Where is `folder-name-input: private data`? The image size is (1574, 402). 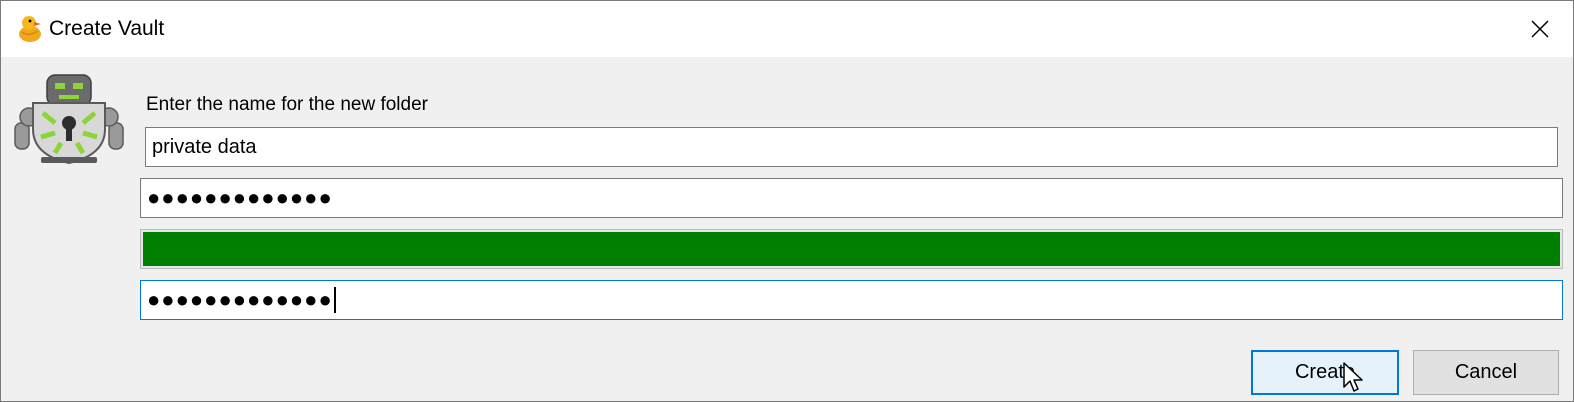 folder-name-input: private data is located at coordinates (851, 147).